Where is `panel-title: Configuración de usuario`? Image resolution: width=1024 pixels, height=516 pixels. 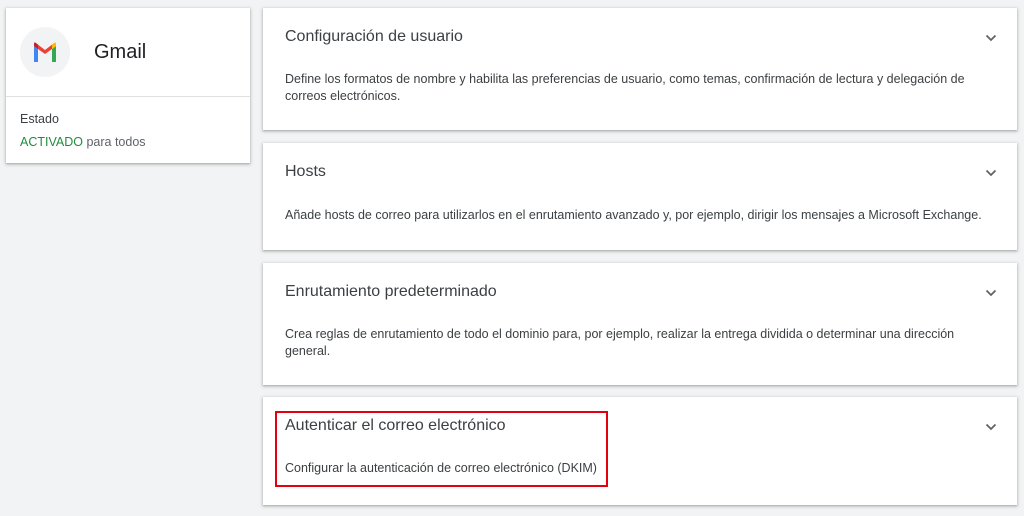
panel-title: Configuración de usuario is located at coordinates (374, 36).